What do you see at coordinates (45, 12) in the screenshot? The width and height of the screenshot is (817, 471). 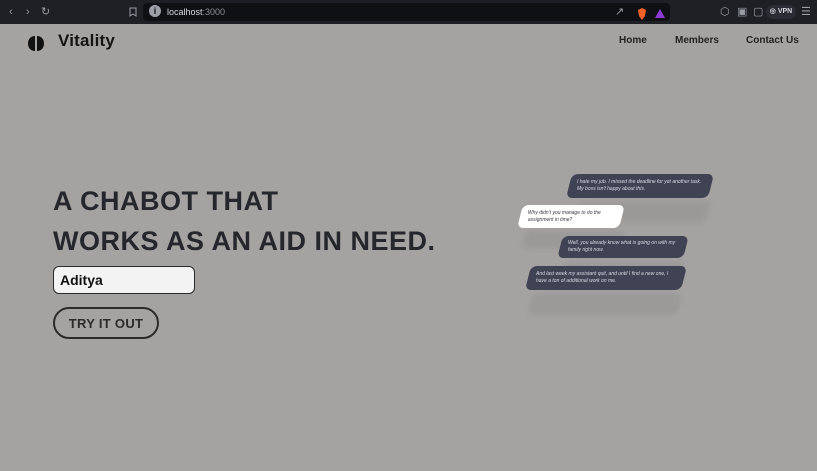 I see `reload-icon: ↻` at bounding box center [45, 12].